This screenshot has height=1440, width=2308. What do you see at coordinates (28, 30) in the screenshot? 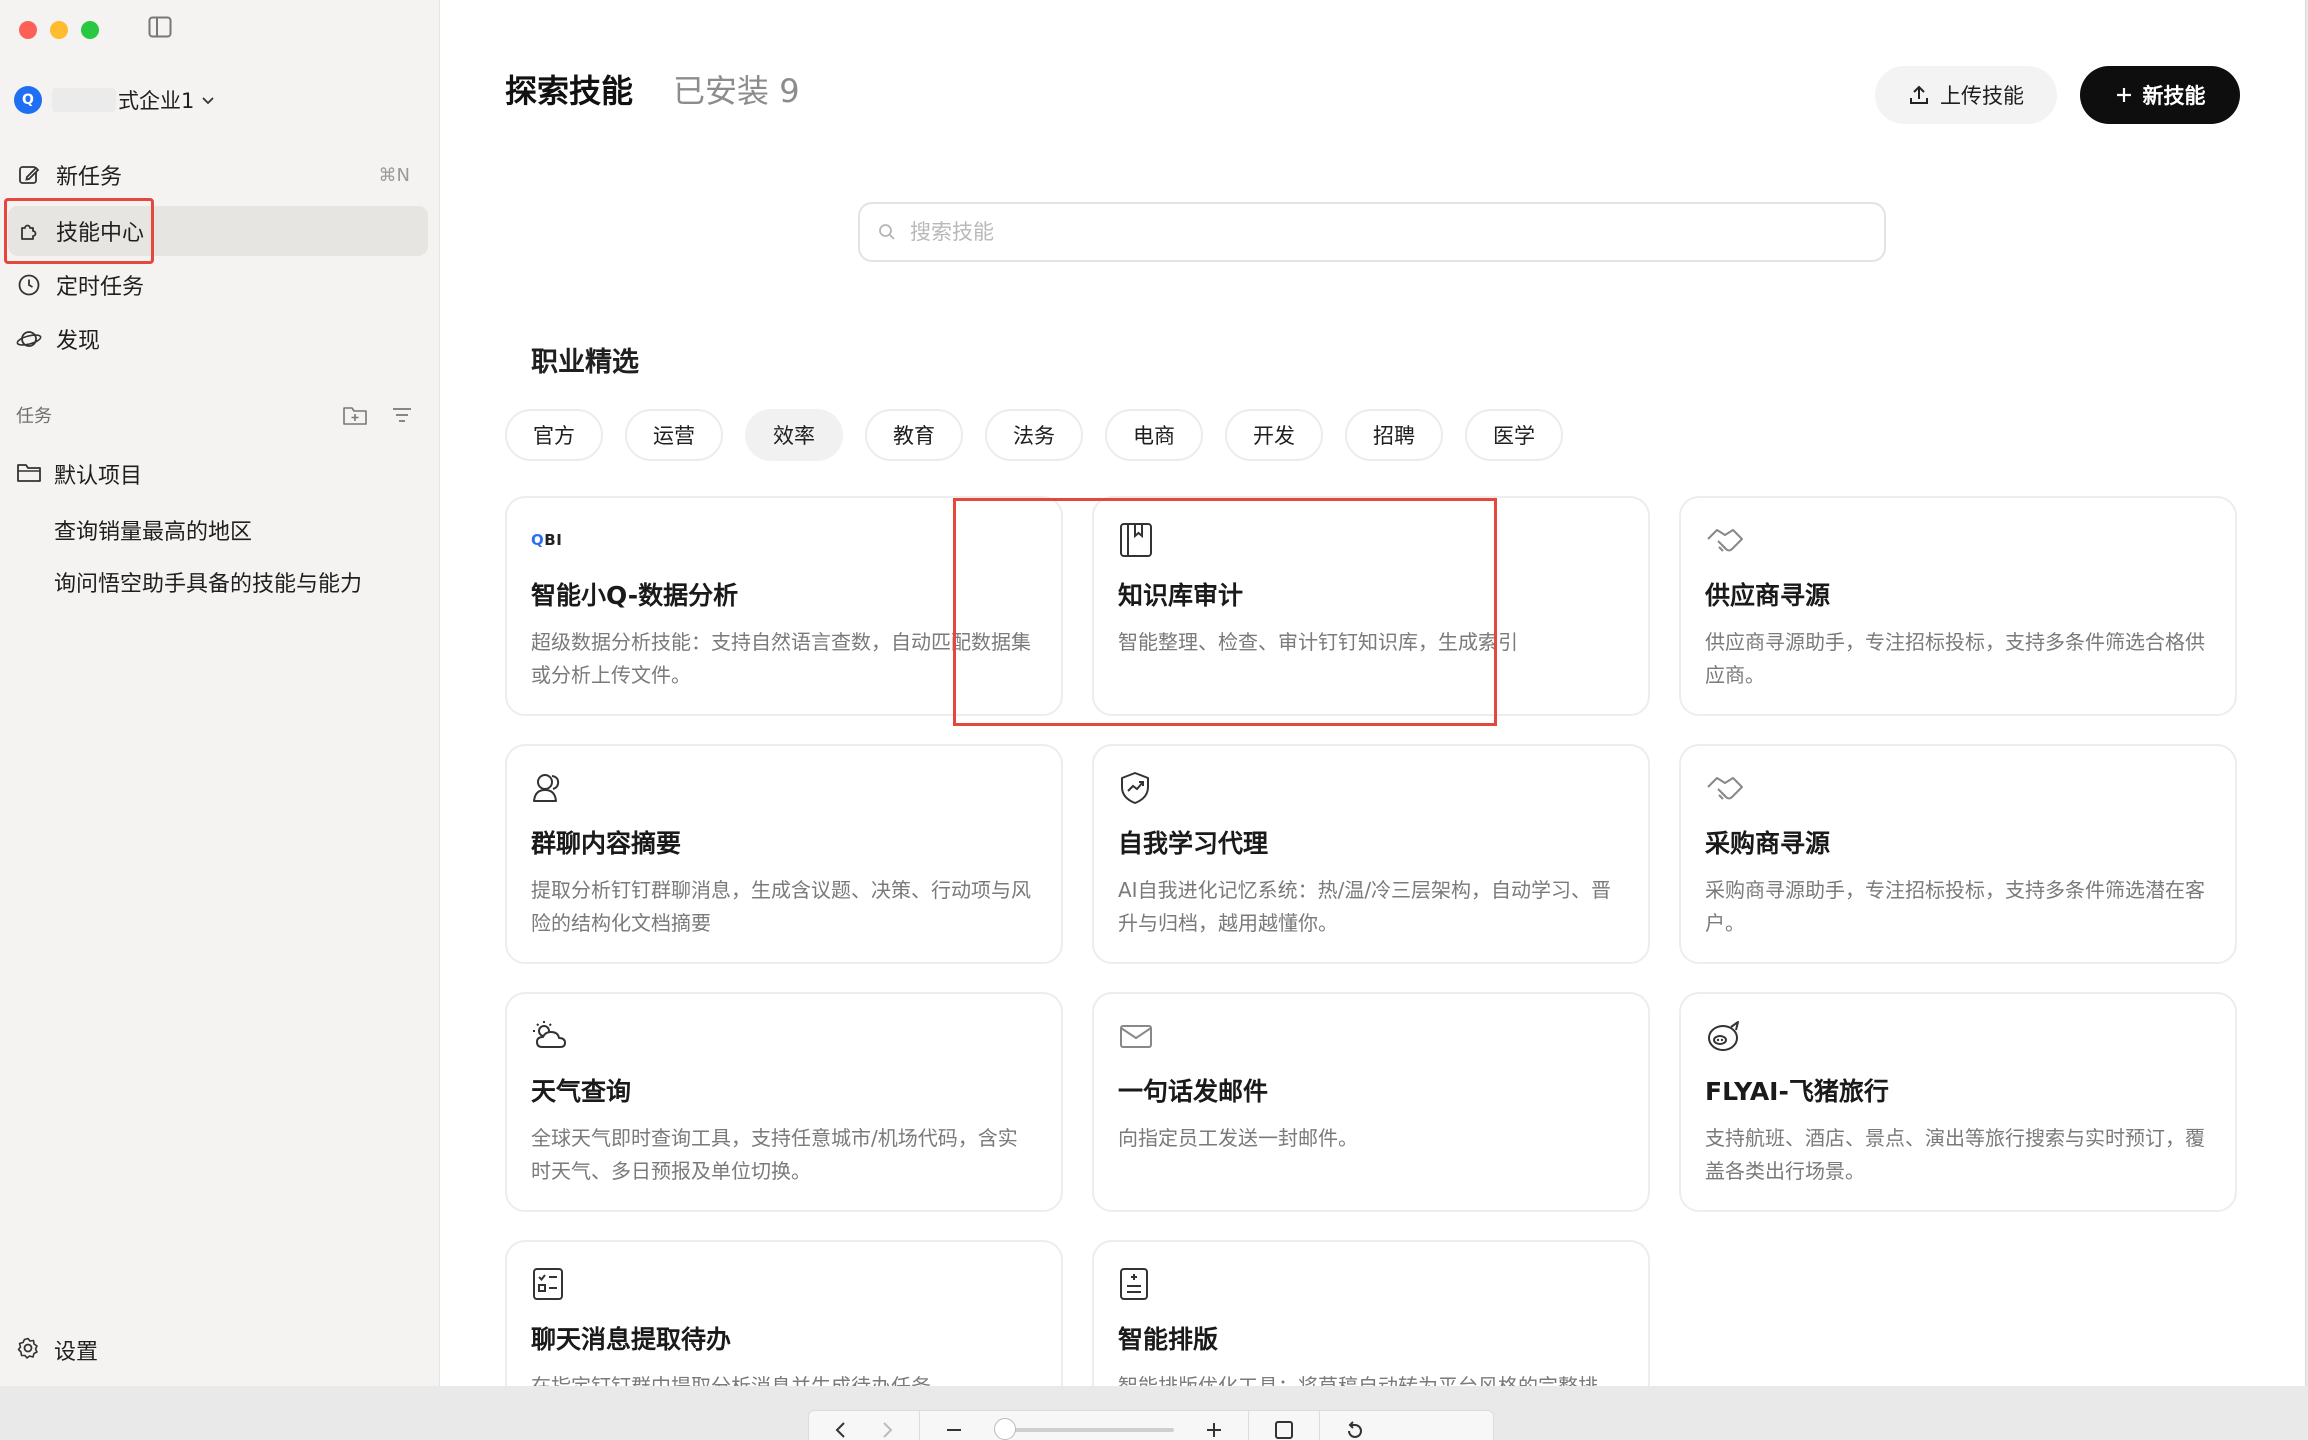
I see `close-window-button` at bounding box center [28, 30].